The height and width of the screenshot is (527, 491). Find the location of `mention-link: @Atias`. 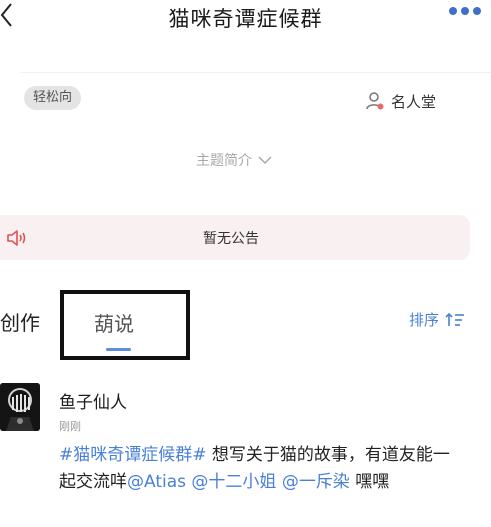

mention-link: @Atias is located at coordinates (156, 482).